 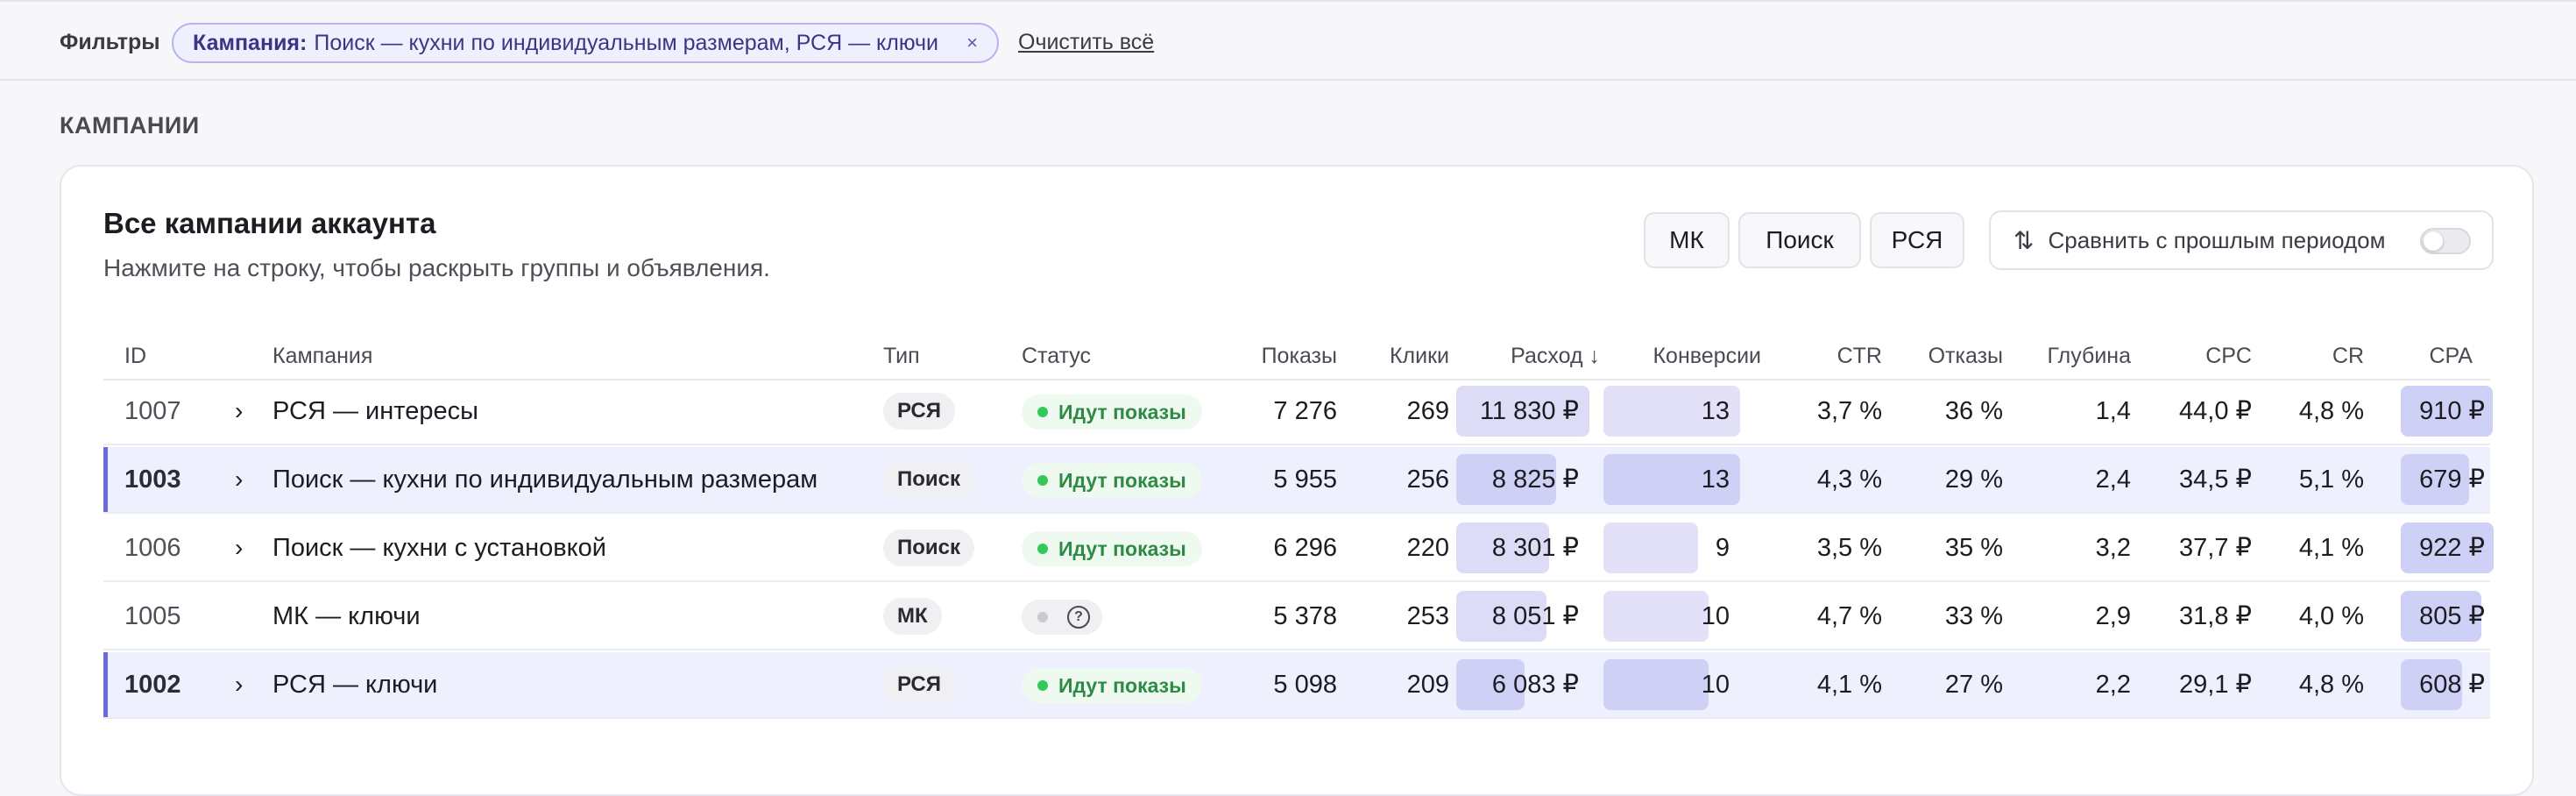 What do you see at coordinates (2452, 616) in the screenshot?
I see `cpa-value: 805 ₽` at bounding box center [2452, 616].